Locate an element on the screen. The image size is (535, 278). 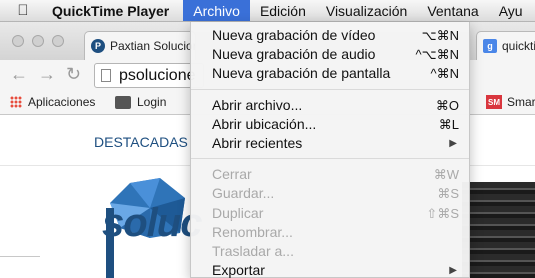
tab-paxtian: P Paxtian Solucion is located at coordinates (140, 45).